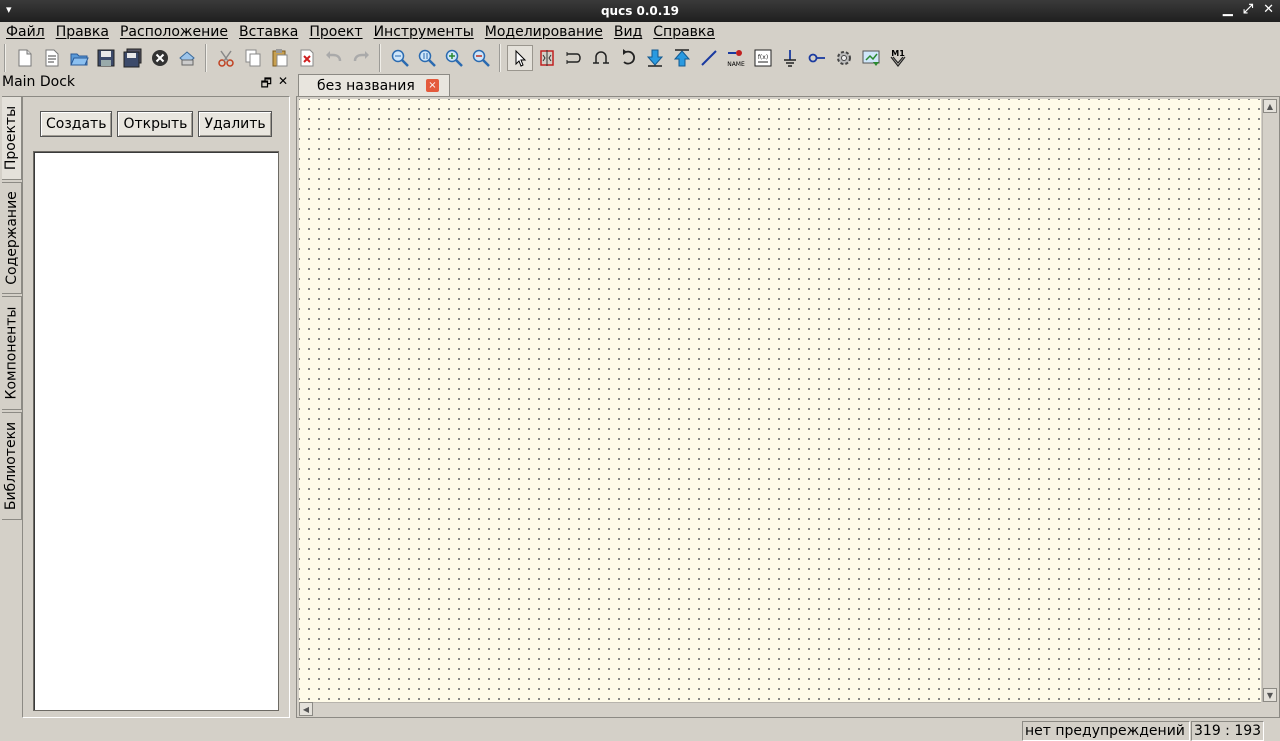  Describe the element at coordinates (25, 32) in the screenshot. I see `menu-file: Файл` at that location.